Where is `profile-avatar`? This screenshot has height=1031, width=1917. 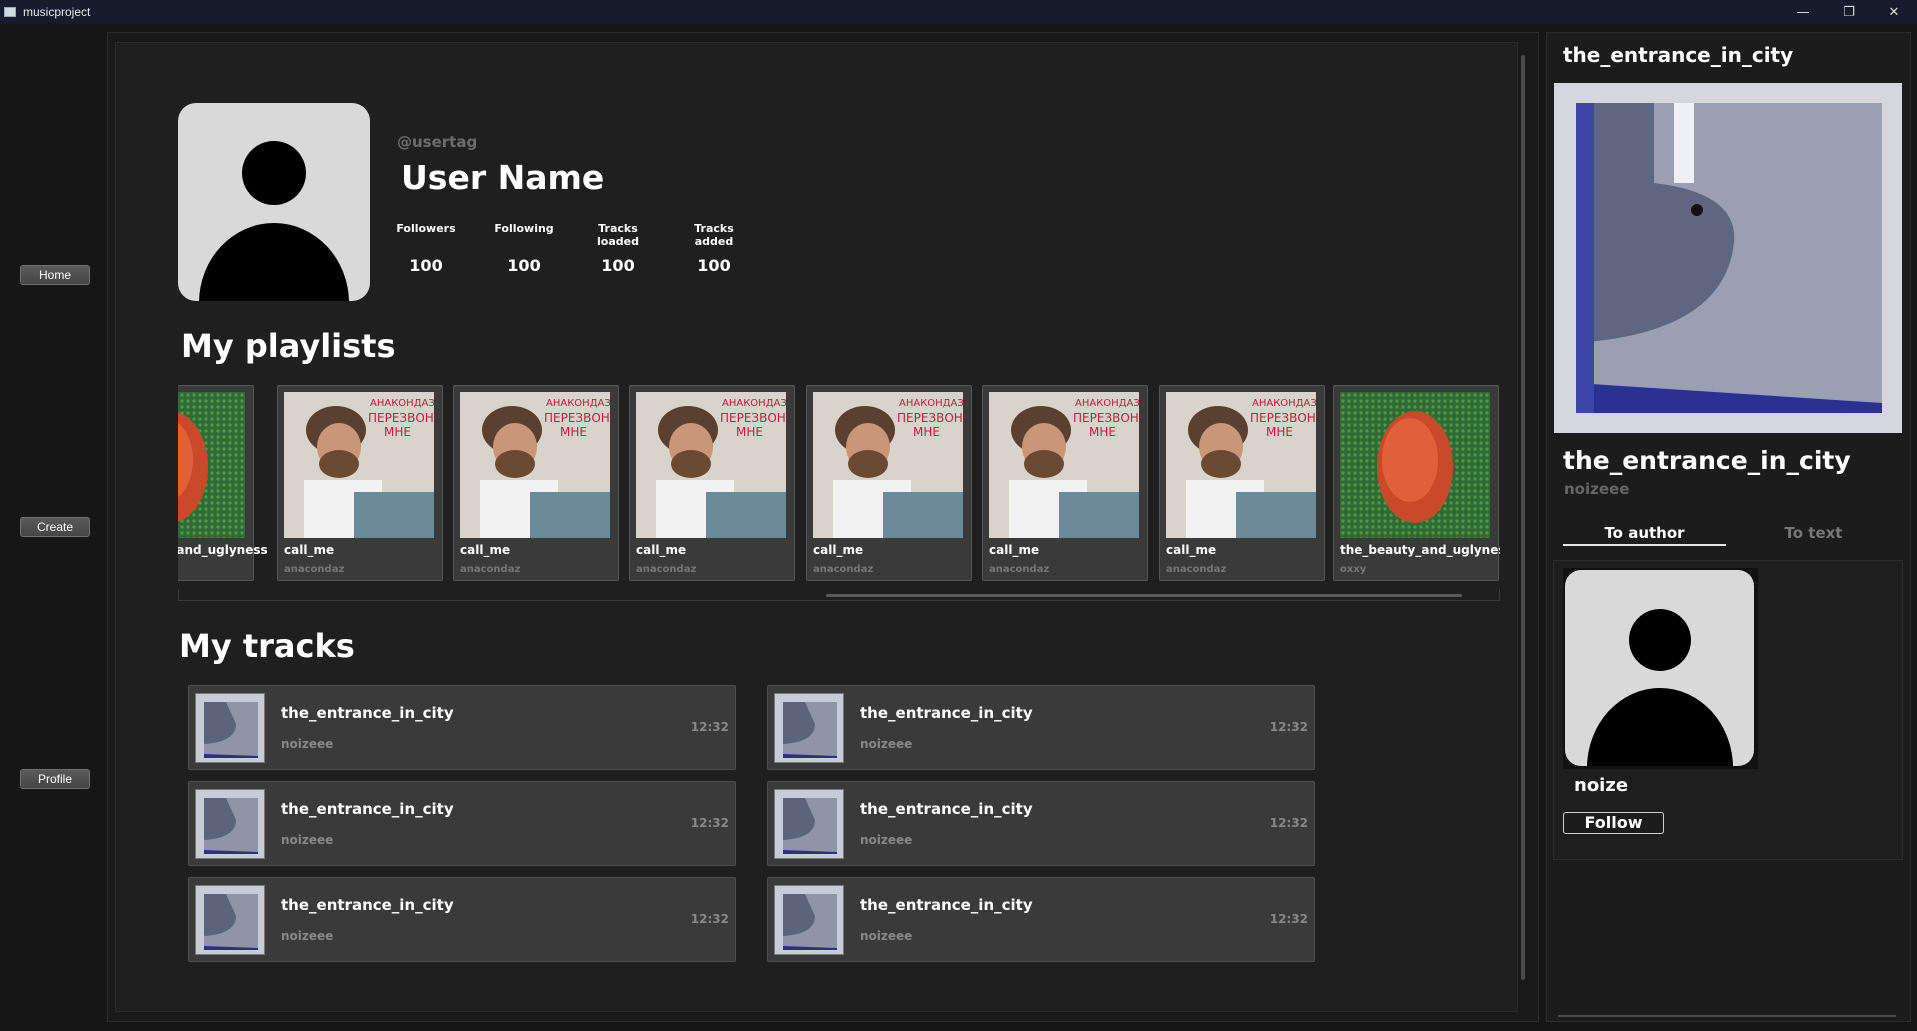
profile-avatar is located at coordinates (274, 202).